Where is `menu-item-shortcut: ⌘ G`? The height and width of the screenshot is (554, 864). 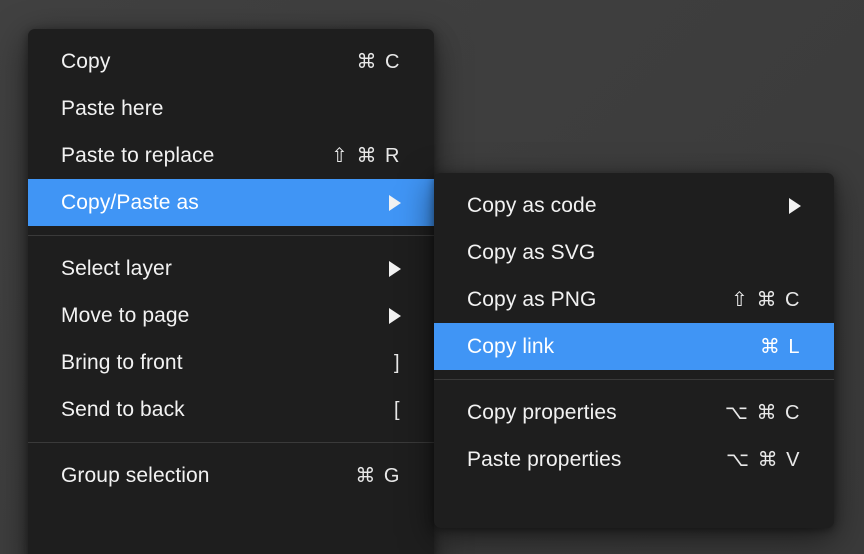
menu-item-shortcut: ⌘ G is located at coordinates (378, 475).